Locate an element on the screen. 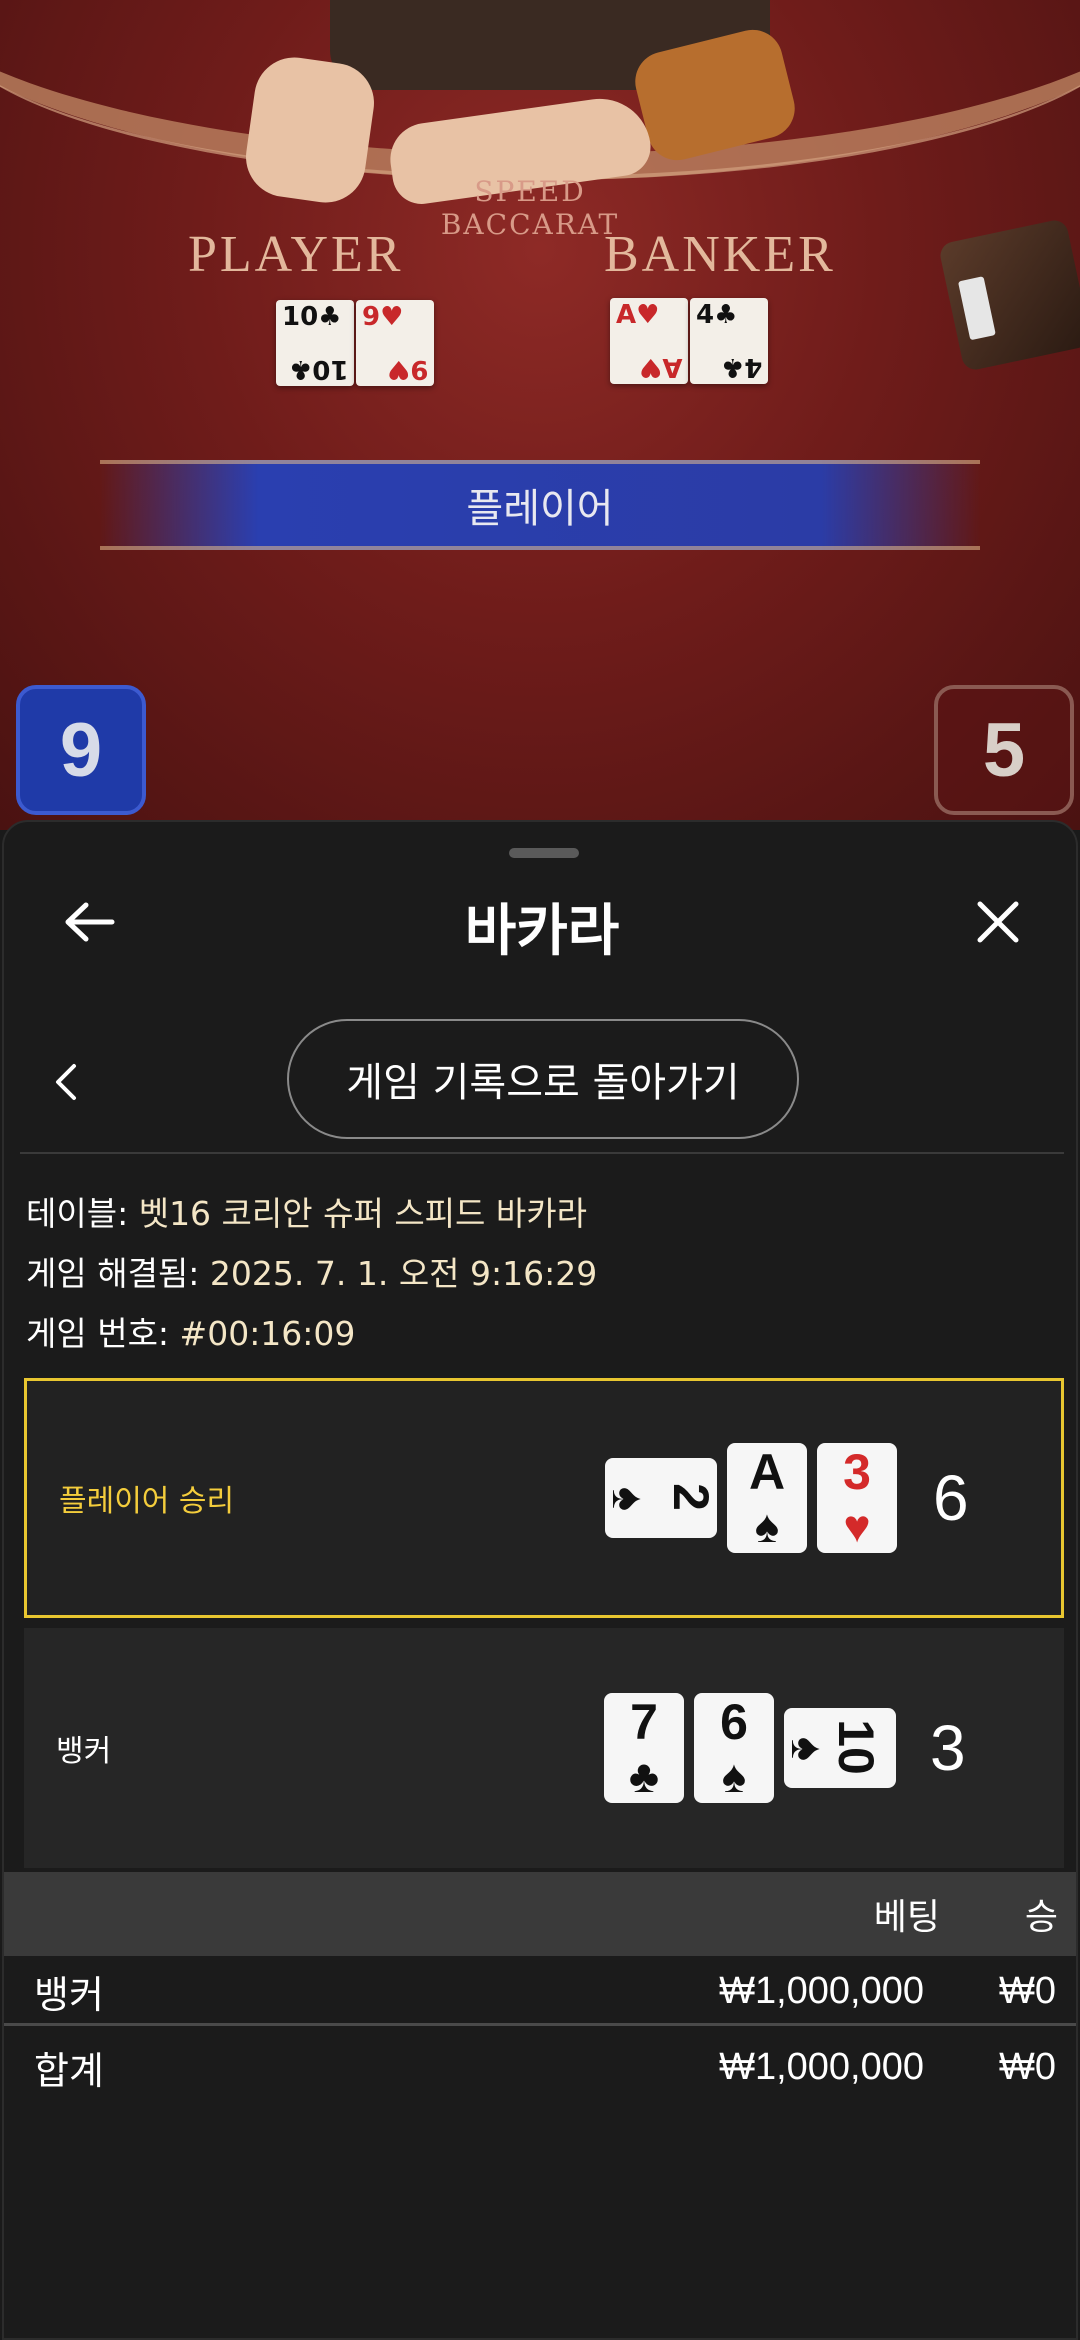  dealer-left-hand is located at coordinates (310, 130).